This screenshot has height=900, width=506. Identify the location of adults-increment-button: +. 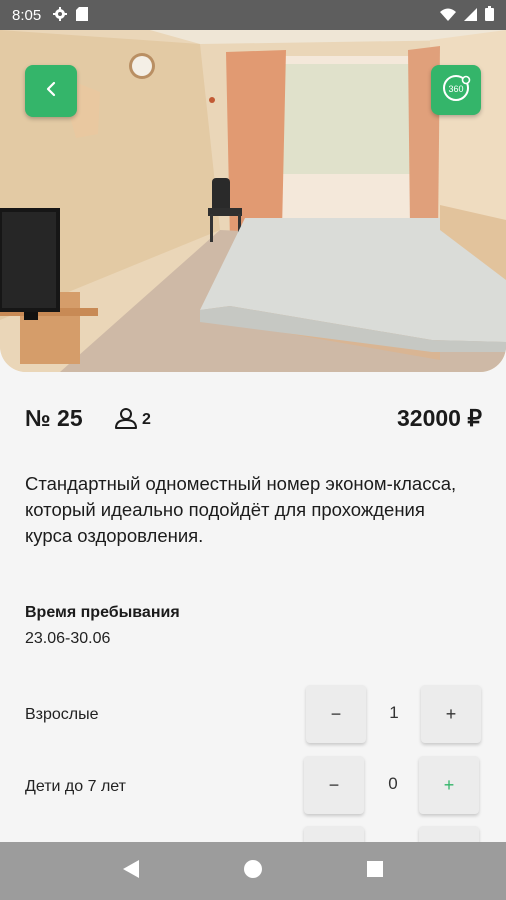
(451, 714).